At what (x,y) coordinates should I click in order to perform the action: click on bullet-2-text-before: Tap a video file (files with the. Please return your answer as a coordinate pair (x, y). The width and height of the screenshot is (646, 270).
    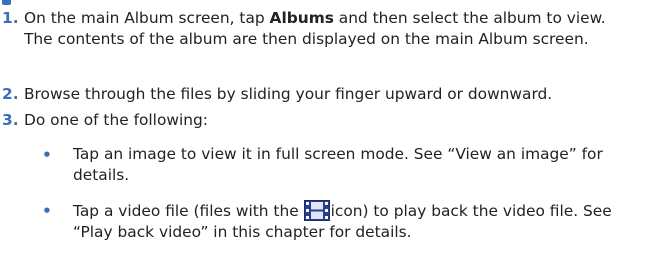
    Looking at the image, I should click on (188, 211).